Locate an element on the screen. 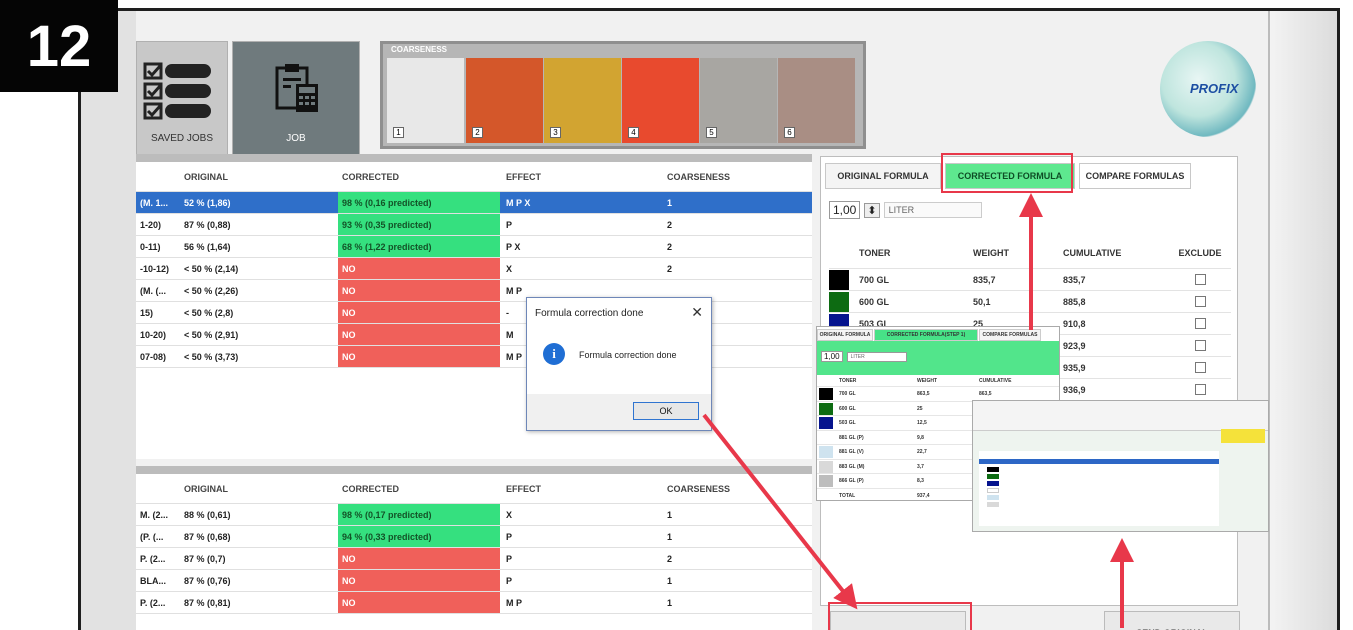 This screenshot has height=630, width=1353. inset-weight: 8,3 is located at coordinates (920, 481).